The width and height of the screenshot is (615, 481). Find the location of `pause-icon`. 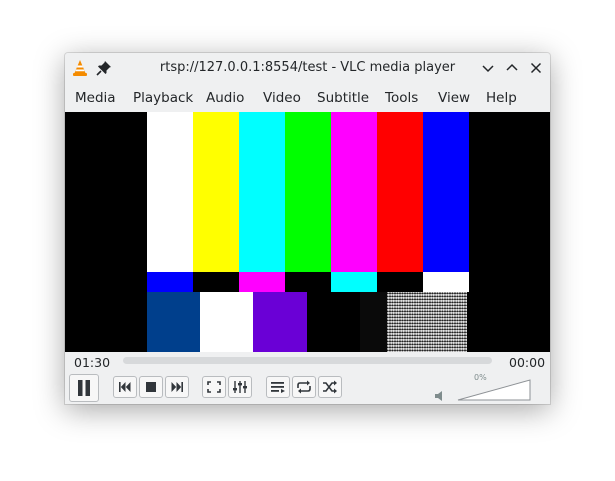

pause-icon is located at coordinates (84, 388).